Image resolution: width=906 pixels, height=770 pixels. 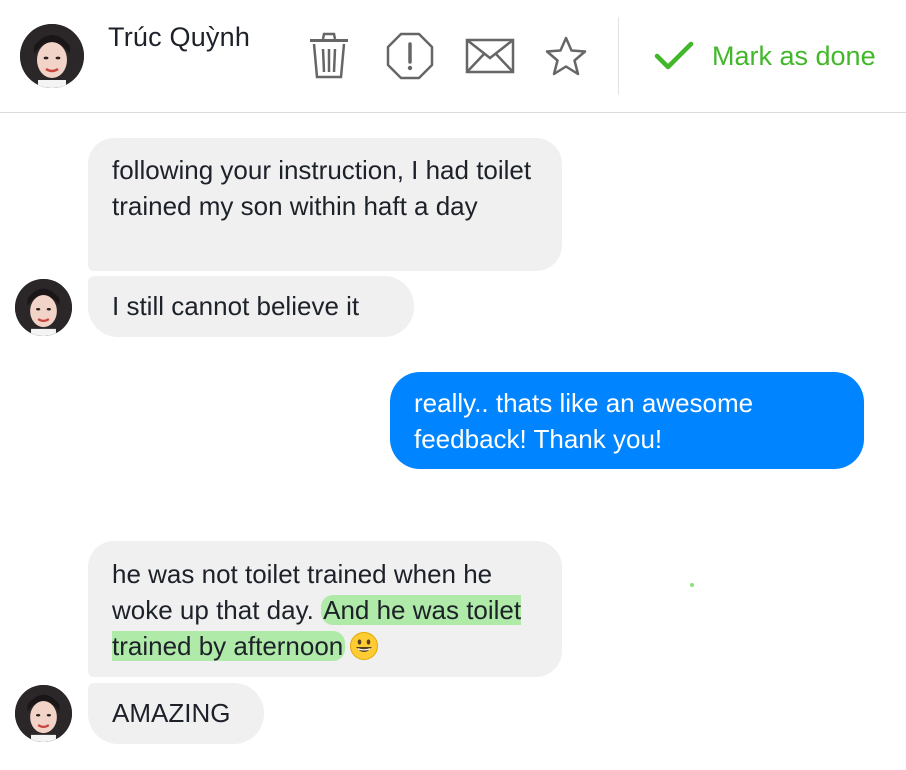 I want to click on star-icon, so click(x=566, y=56).